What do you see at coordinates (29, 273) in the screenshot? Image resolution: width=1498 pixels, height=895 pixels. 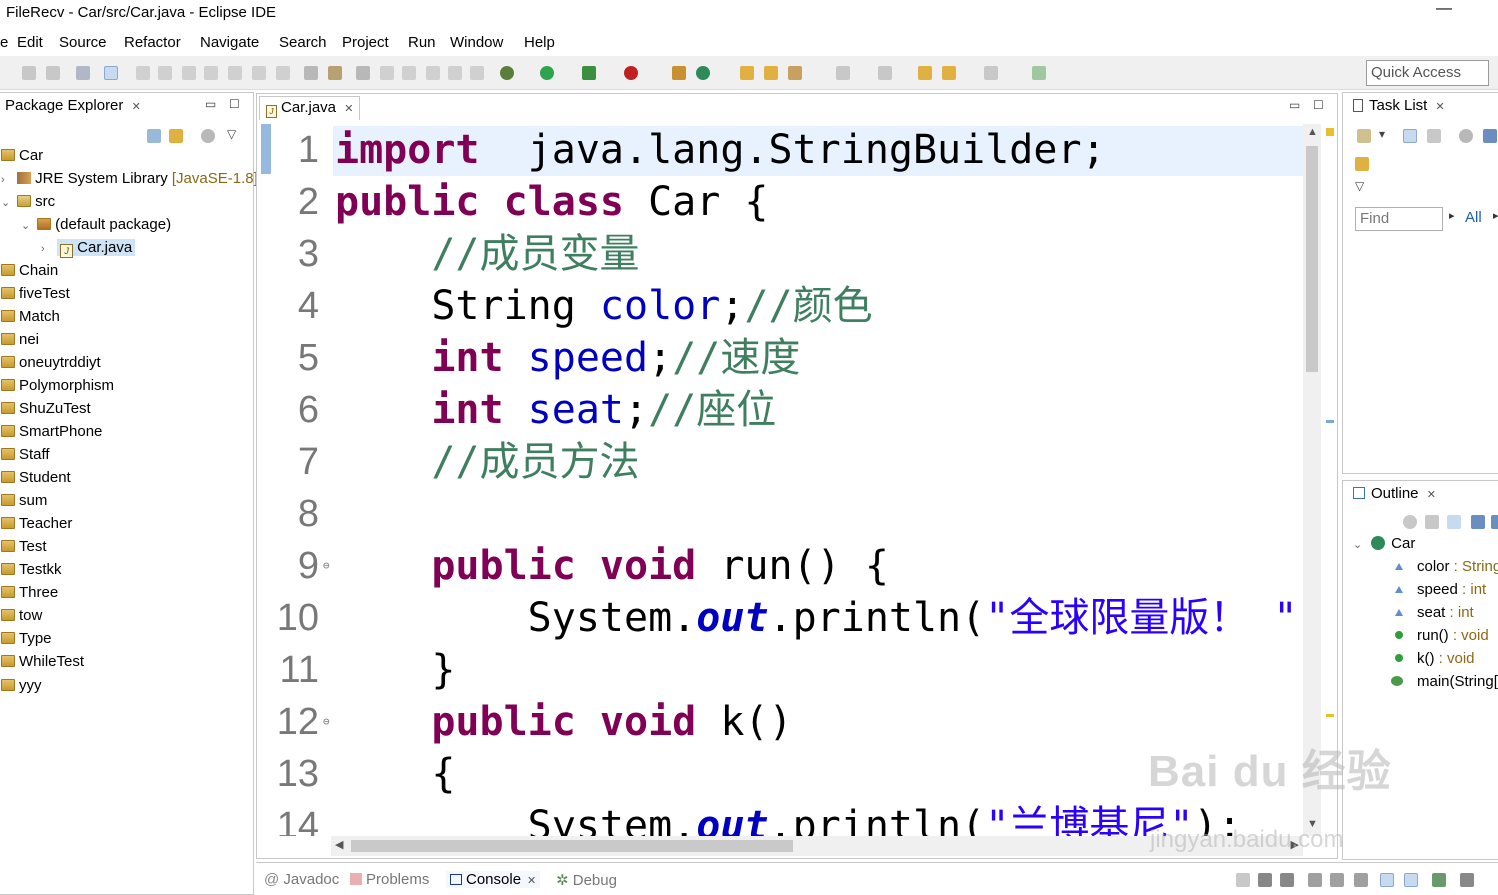 I see `tree-project: Chain` at bounding box center [29, 273].